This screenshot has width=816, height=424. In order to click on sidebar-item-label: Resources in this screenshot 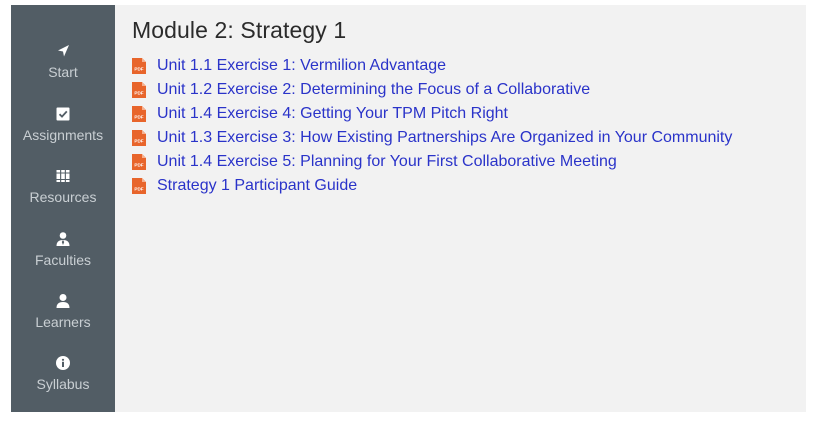, I will do `click(63, 197)`.